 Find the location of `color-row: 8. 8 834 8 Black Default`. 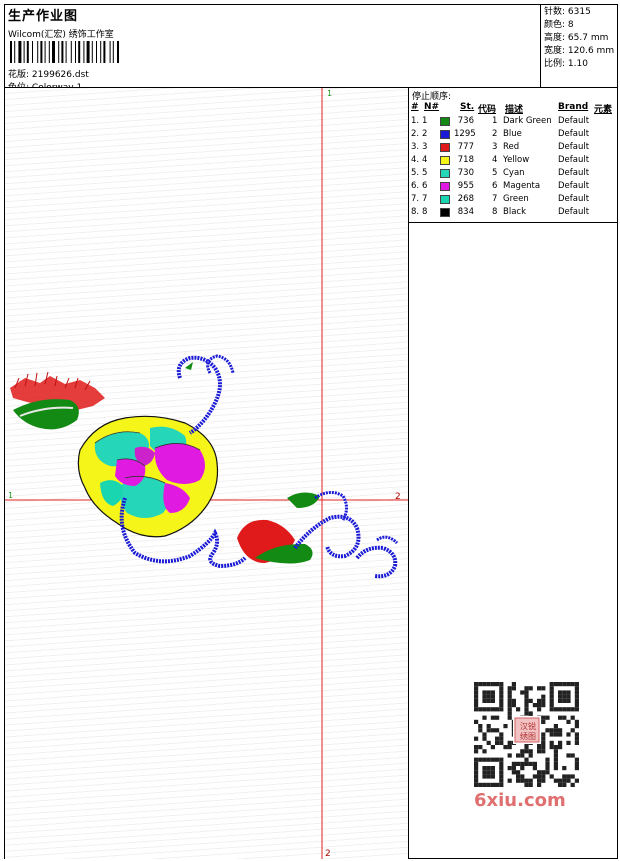

color-row: 8. 8 834 8 Black Default is located at coordinates (513, 213).